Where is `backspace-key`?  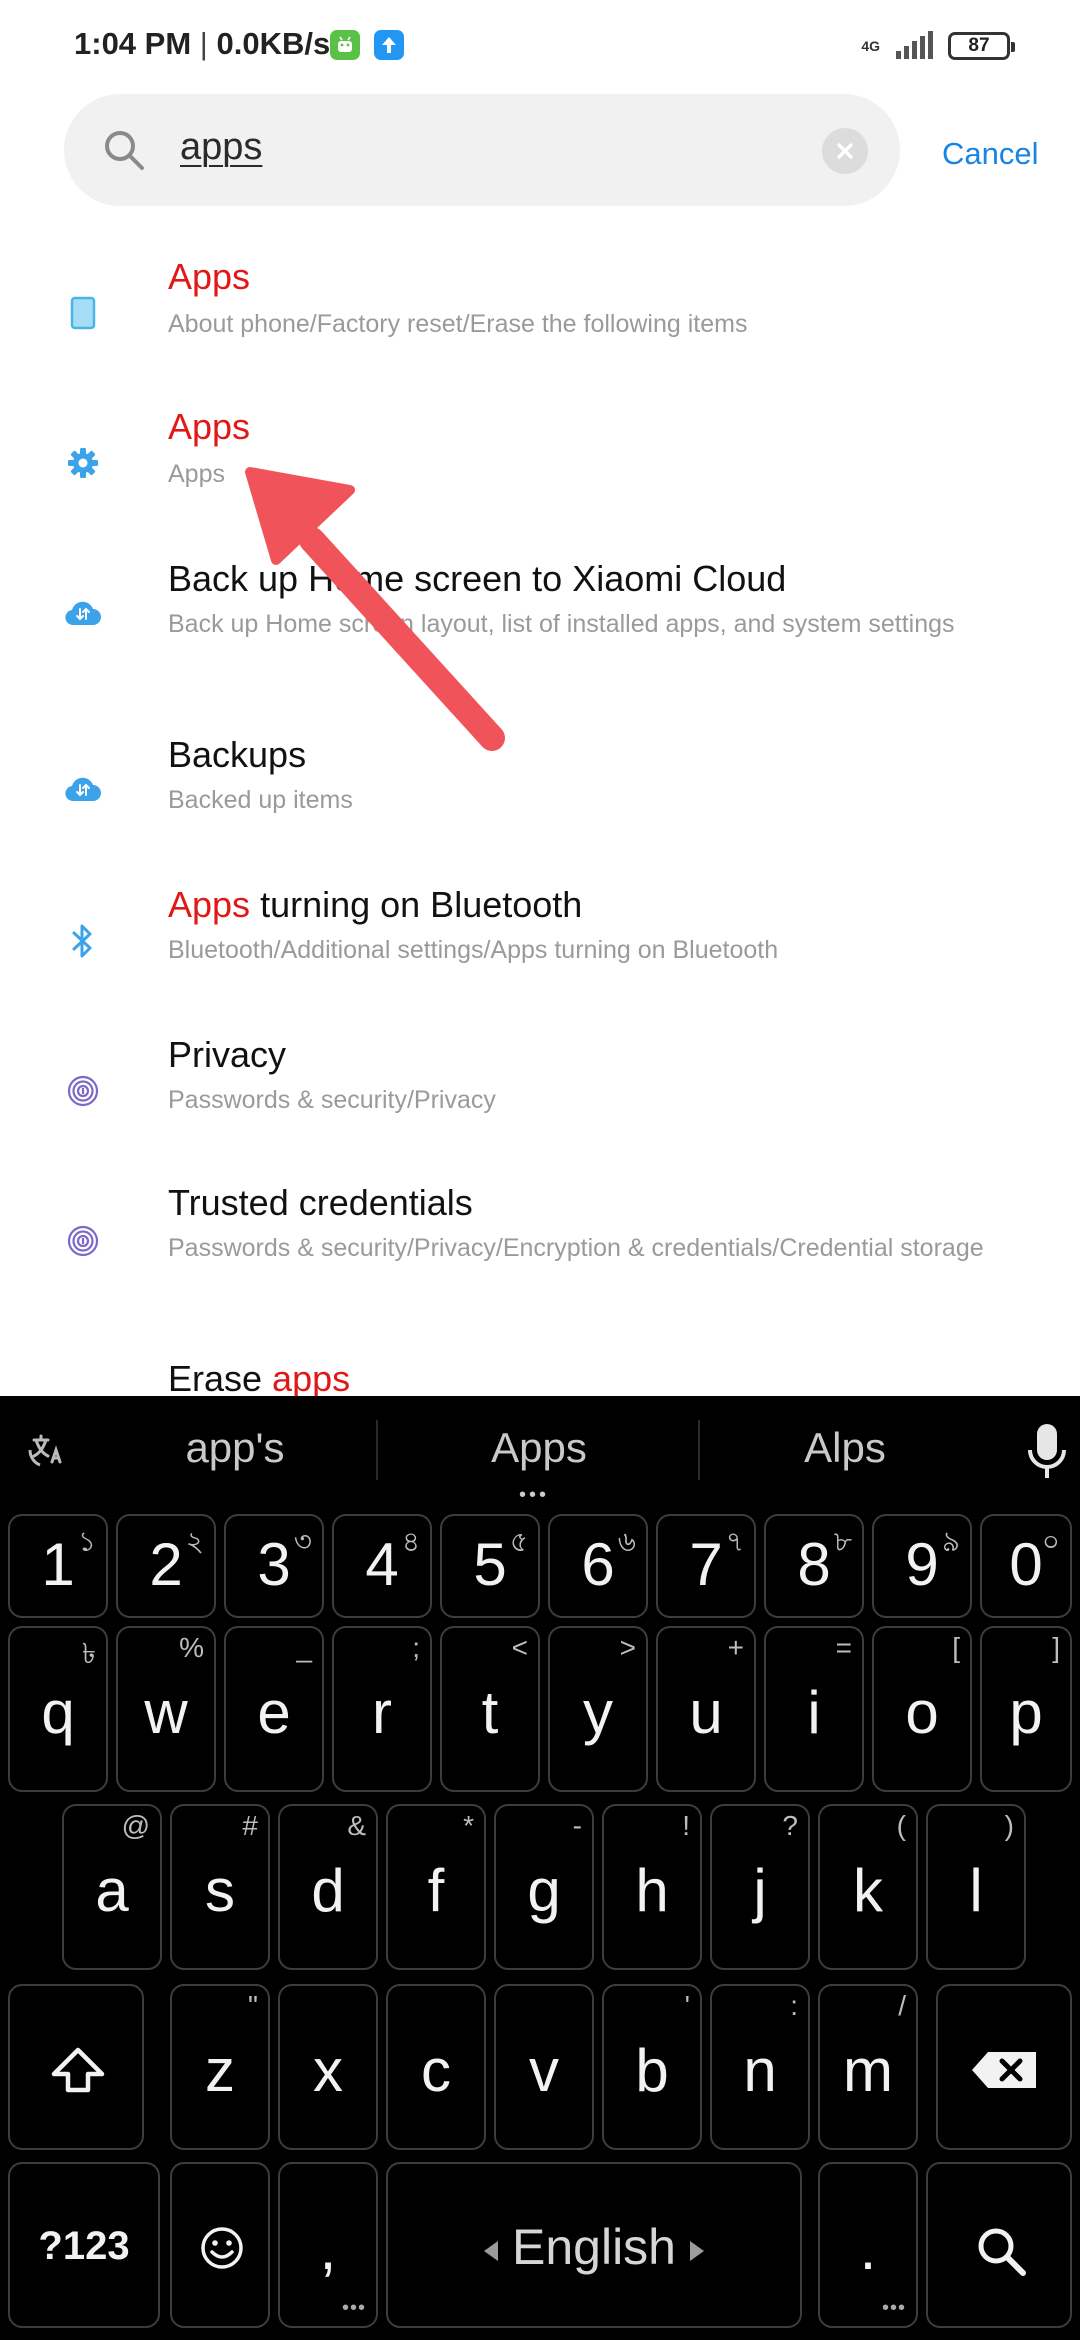 backspace-key is located at coordinates (1004, 2067).